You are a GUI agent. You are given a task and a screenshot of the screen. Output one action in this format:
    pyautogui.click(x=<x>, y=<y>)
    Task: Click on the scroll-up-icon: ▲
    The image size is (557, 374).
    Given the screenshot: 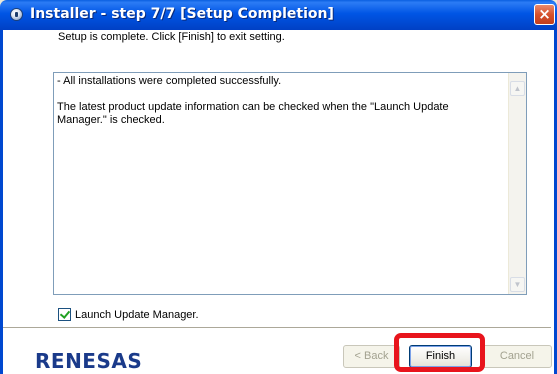 What is the action you would take?
    pyautogui.click(x=517, y=88)
    